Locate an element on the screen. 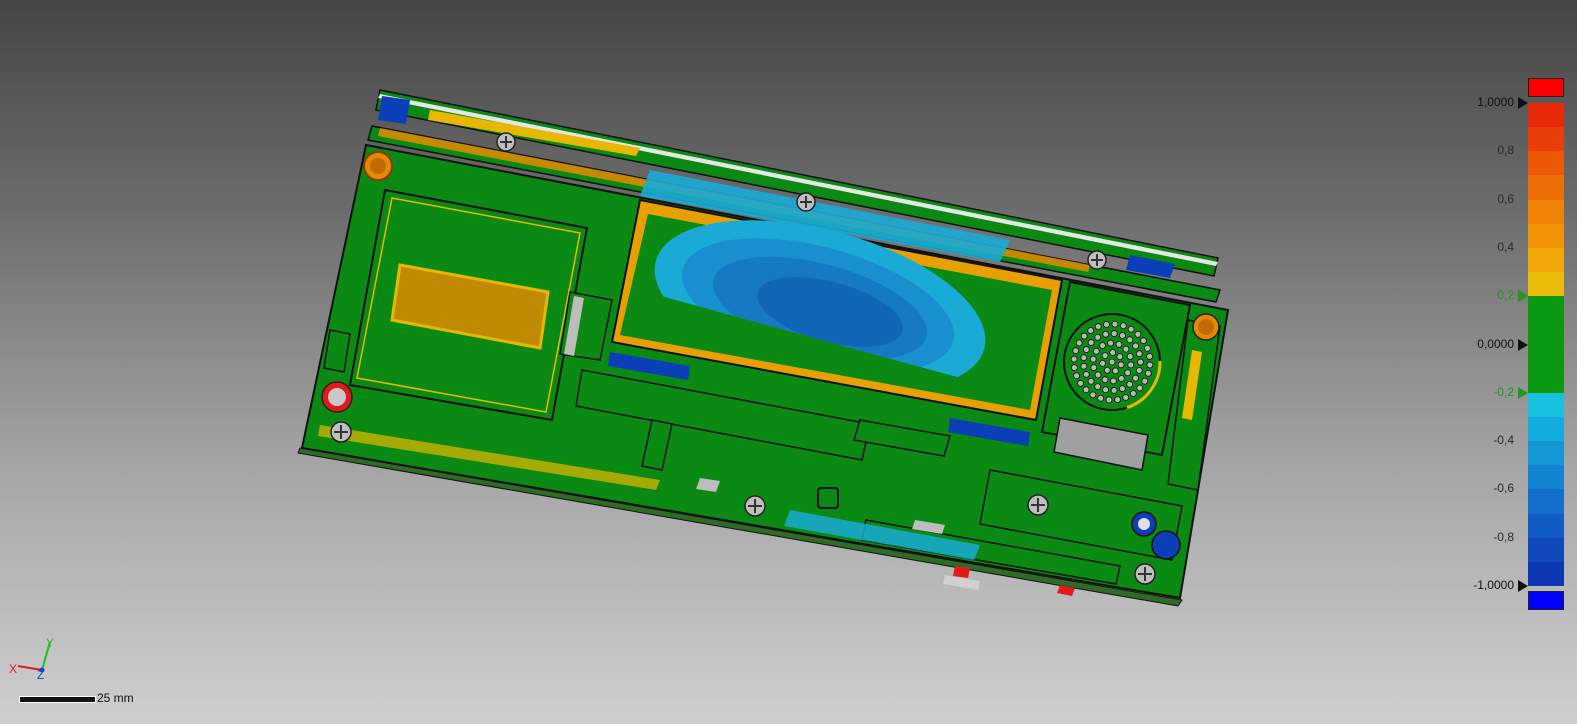  axis-x-label: X is located at coordinates (13, 669).